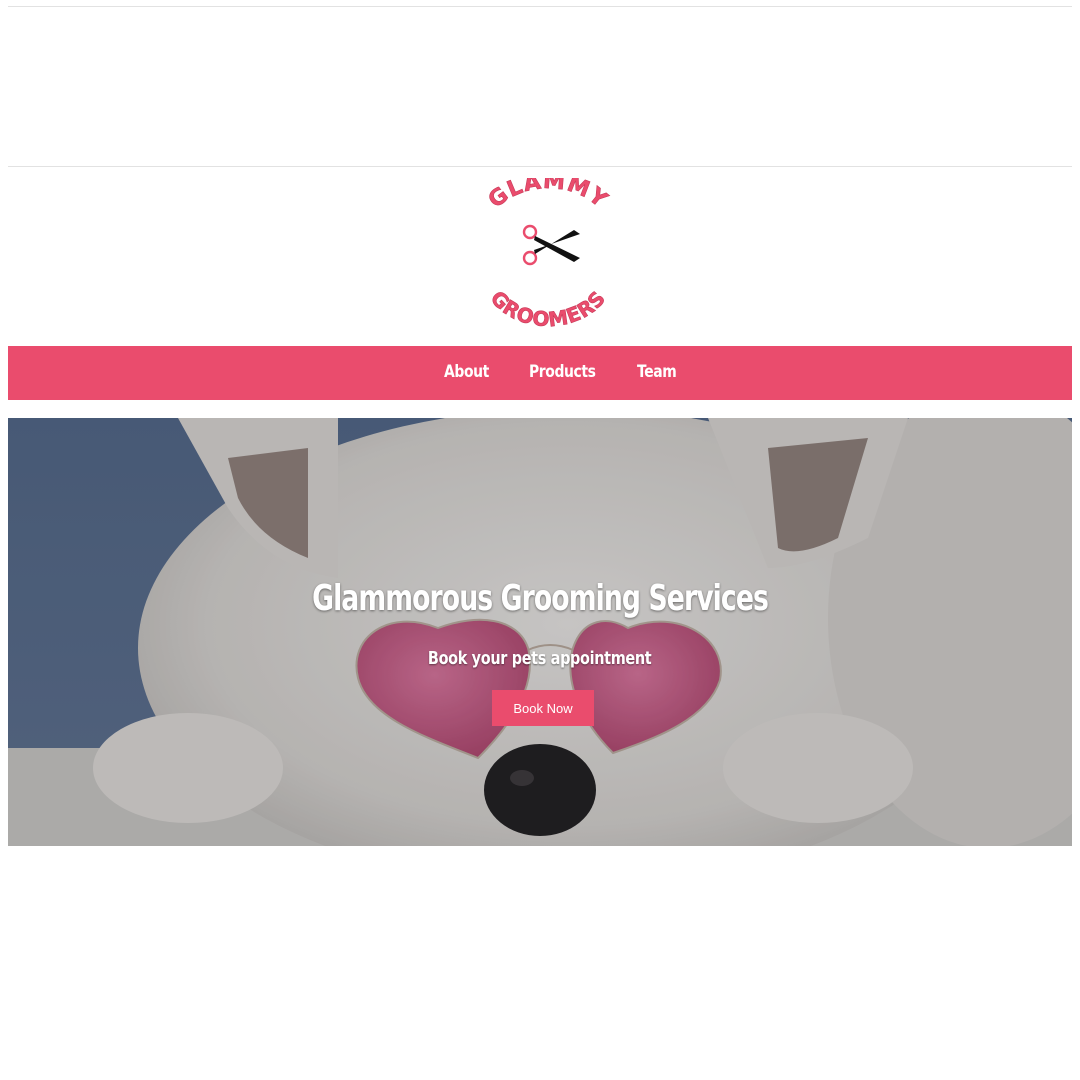 The height and width of the screenshot is (1080, 1080). What do you see at coordinates (540, 658) in the screenshot?
I see `hero-subtitle: Book your pets appointment` at bounding box center [540, 658].